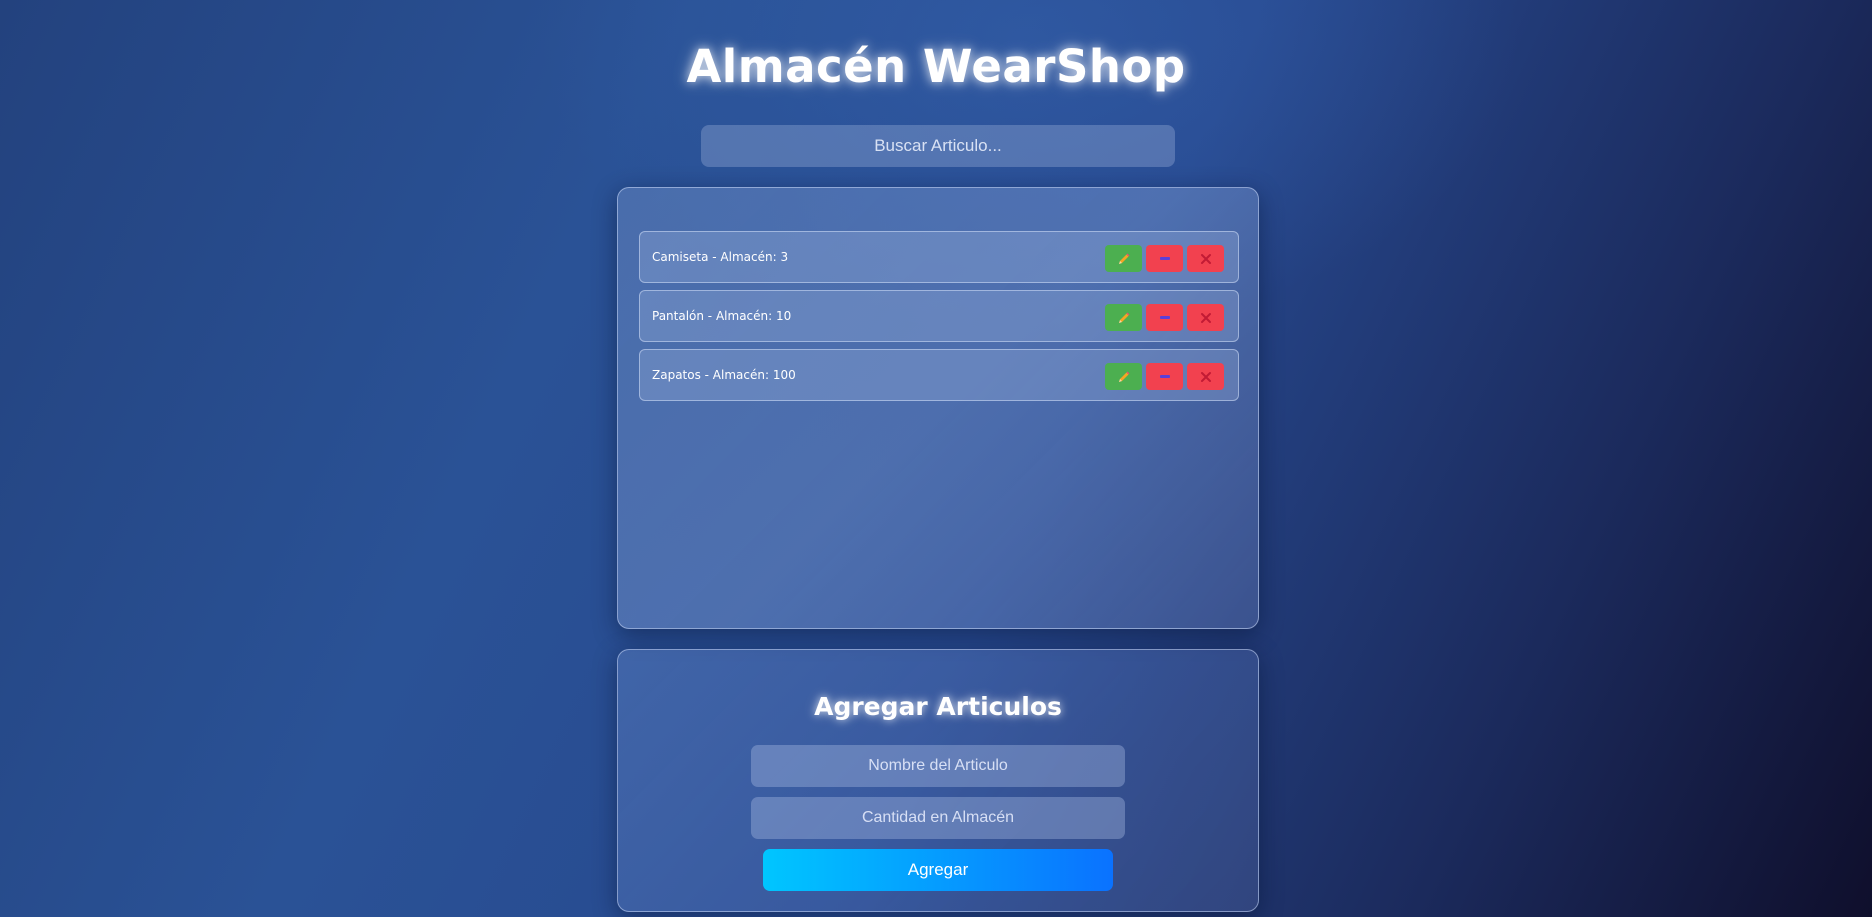  What do you see at coordinates (939, 316) in the screenshot?
I see `list-item: Pantalón - Almacén: 10` at bounding box center [939, 316].